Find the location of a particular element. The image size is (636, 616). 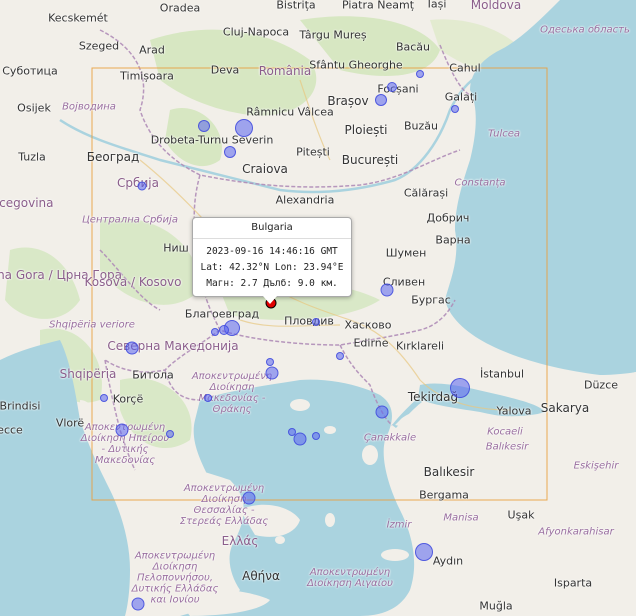

map-label-edirne: Edirne is located at coordinates (371, 343).